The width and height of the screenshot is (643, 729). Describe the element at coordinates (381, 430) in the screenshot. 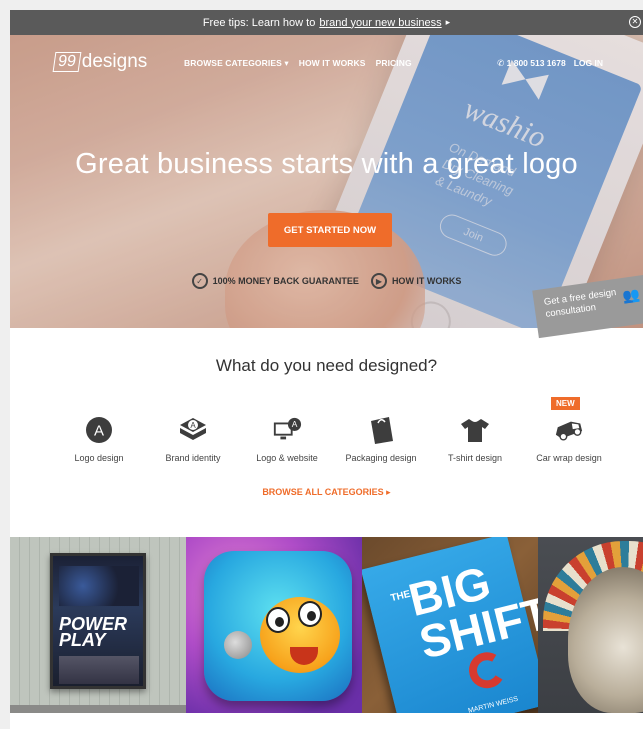

I see `bag-icon` at that location.